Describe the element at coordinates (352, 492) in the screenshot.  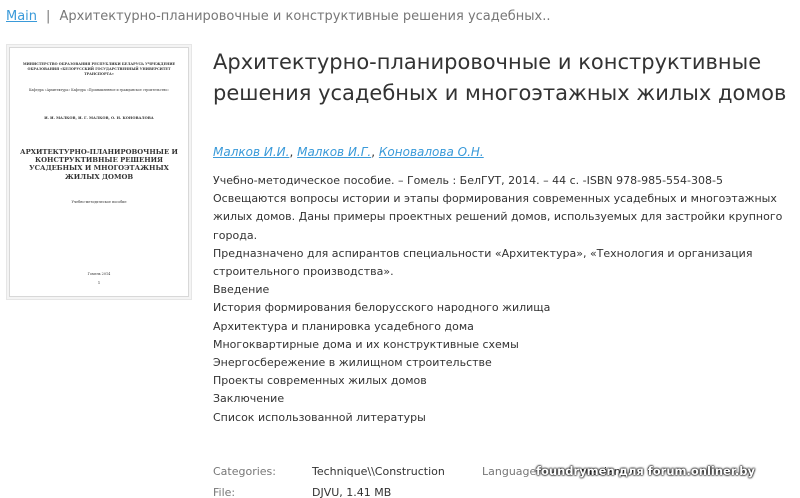
I see `file-value: DJVU, 1.41 MB` at that location.